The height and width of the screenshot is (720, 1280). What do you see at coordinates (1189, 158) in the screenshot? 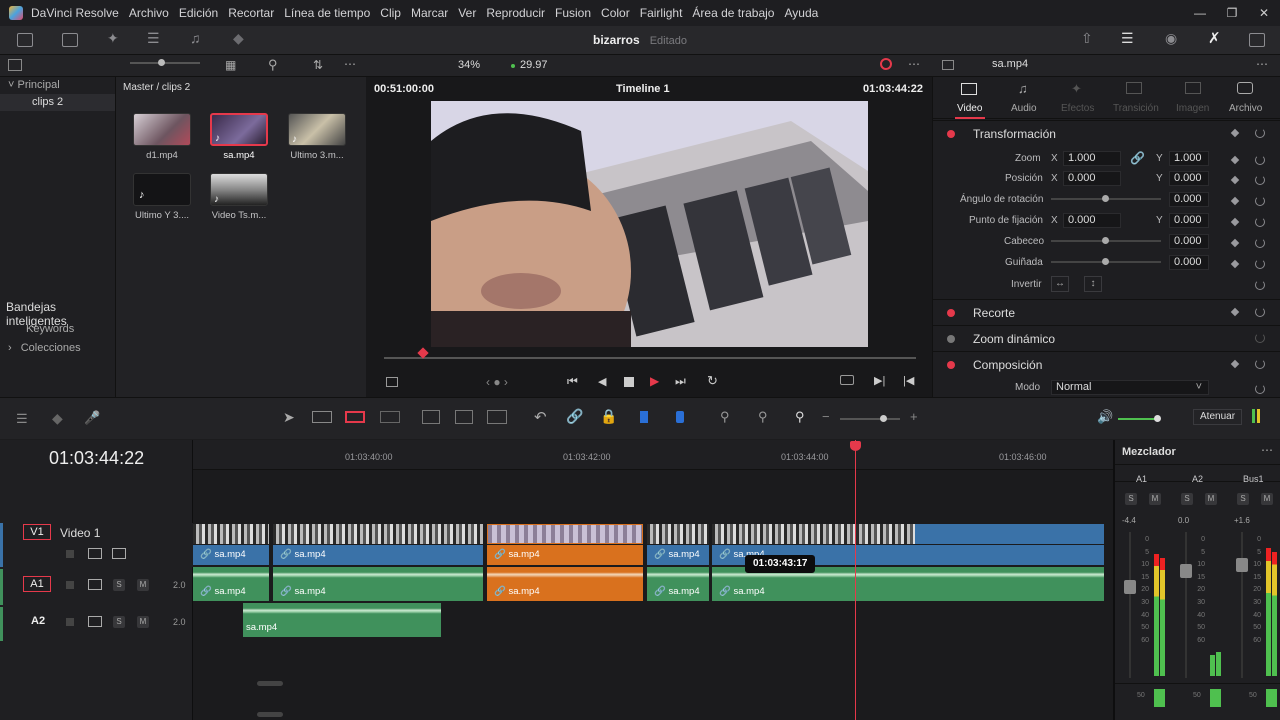
I see `zoom-y-field: 1.000` at bounding box center [1189, 158].